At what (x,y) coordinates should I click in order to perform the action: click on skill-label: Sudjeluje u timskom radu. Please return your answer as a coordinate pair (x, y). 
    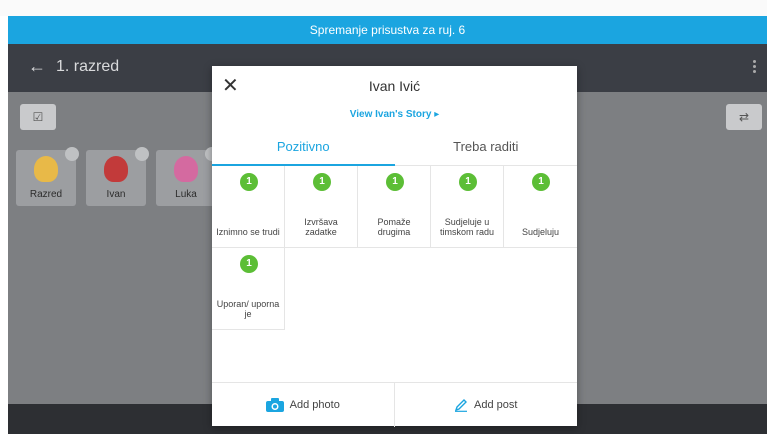
    Looking at the image, I should click on (466, 227).